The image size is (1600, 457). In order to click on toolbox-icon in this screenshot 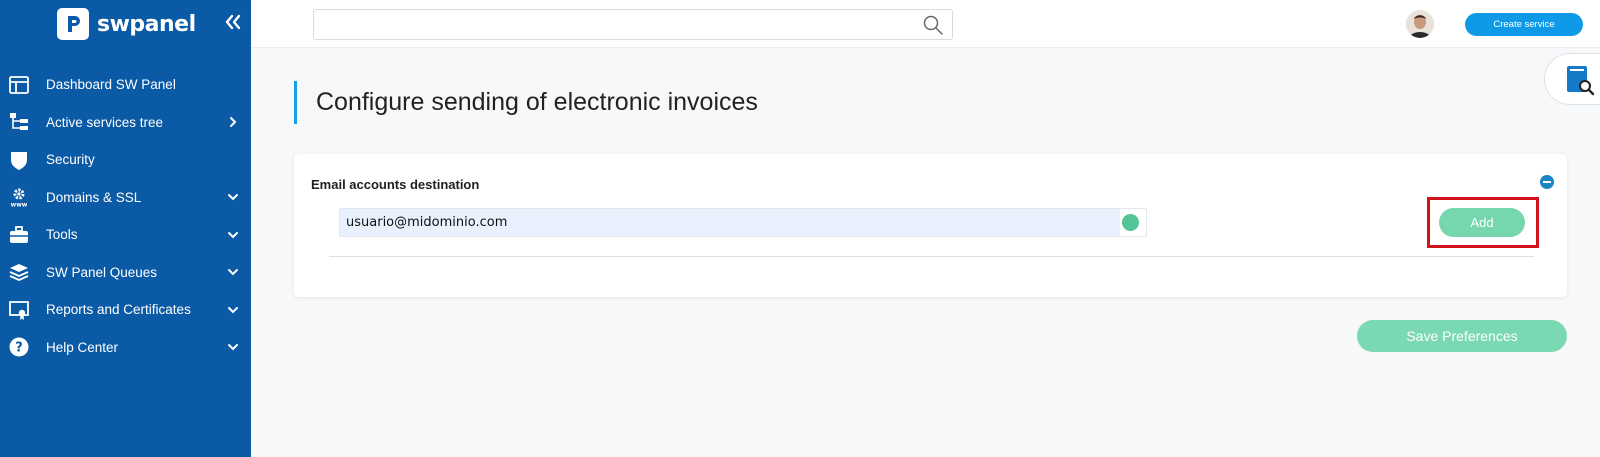, I will do `click(19, 235)`.